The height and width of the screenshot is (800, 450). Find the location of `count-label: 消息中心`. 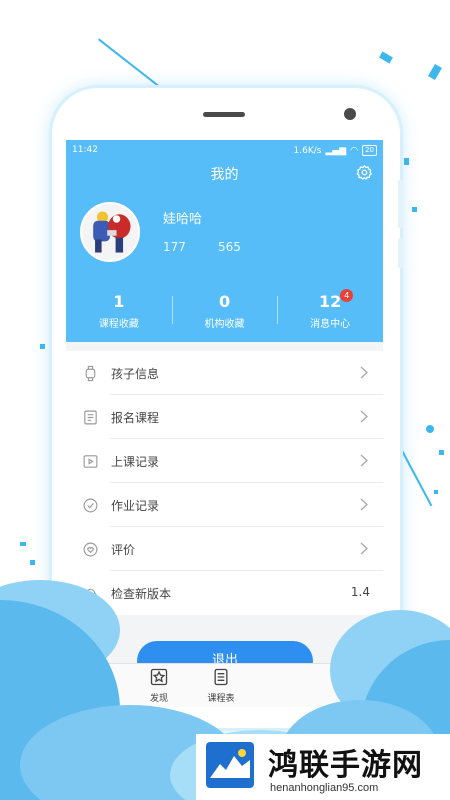

count-label: 消息中心 is located at coordinates (330, 324).